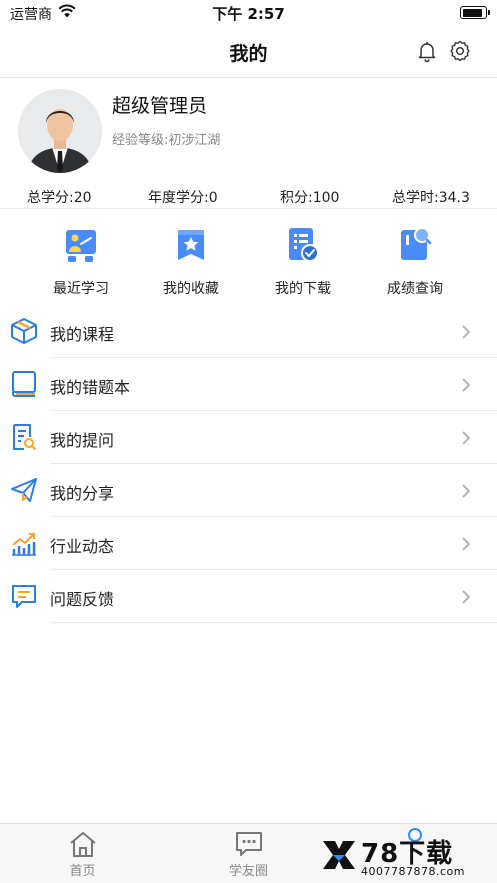  What do you see at coordinates (248, 384) in the screenshot?
I see `menu-wrong-questions: 我的错题本` at bounding box center [248, 384].